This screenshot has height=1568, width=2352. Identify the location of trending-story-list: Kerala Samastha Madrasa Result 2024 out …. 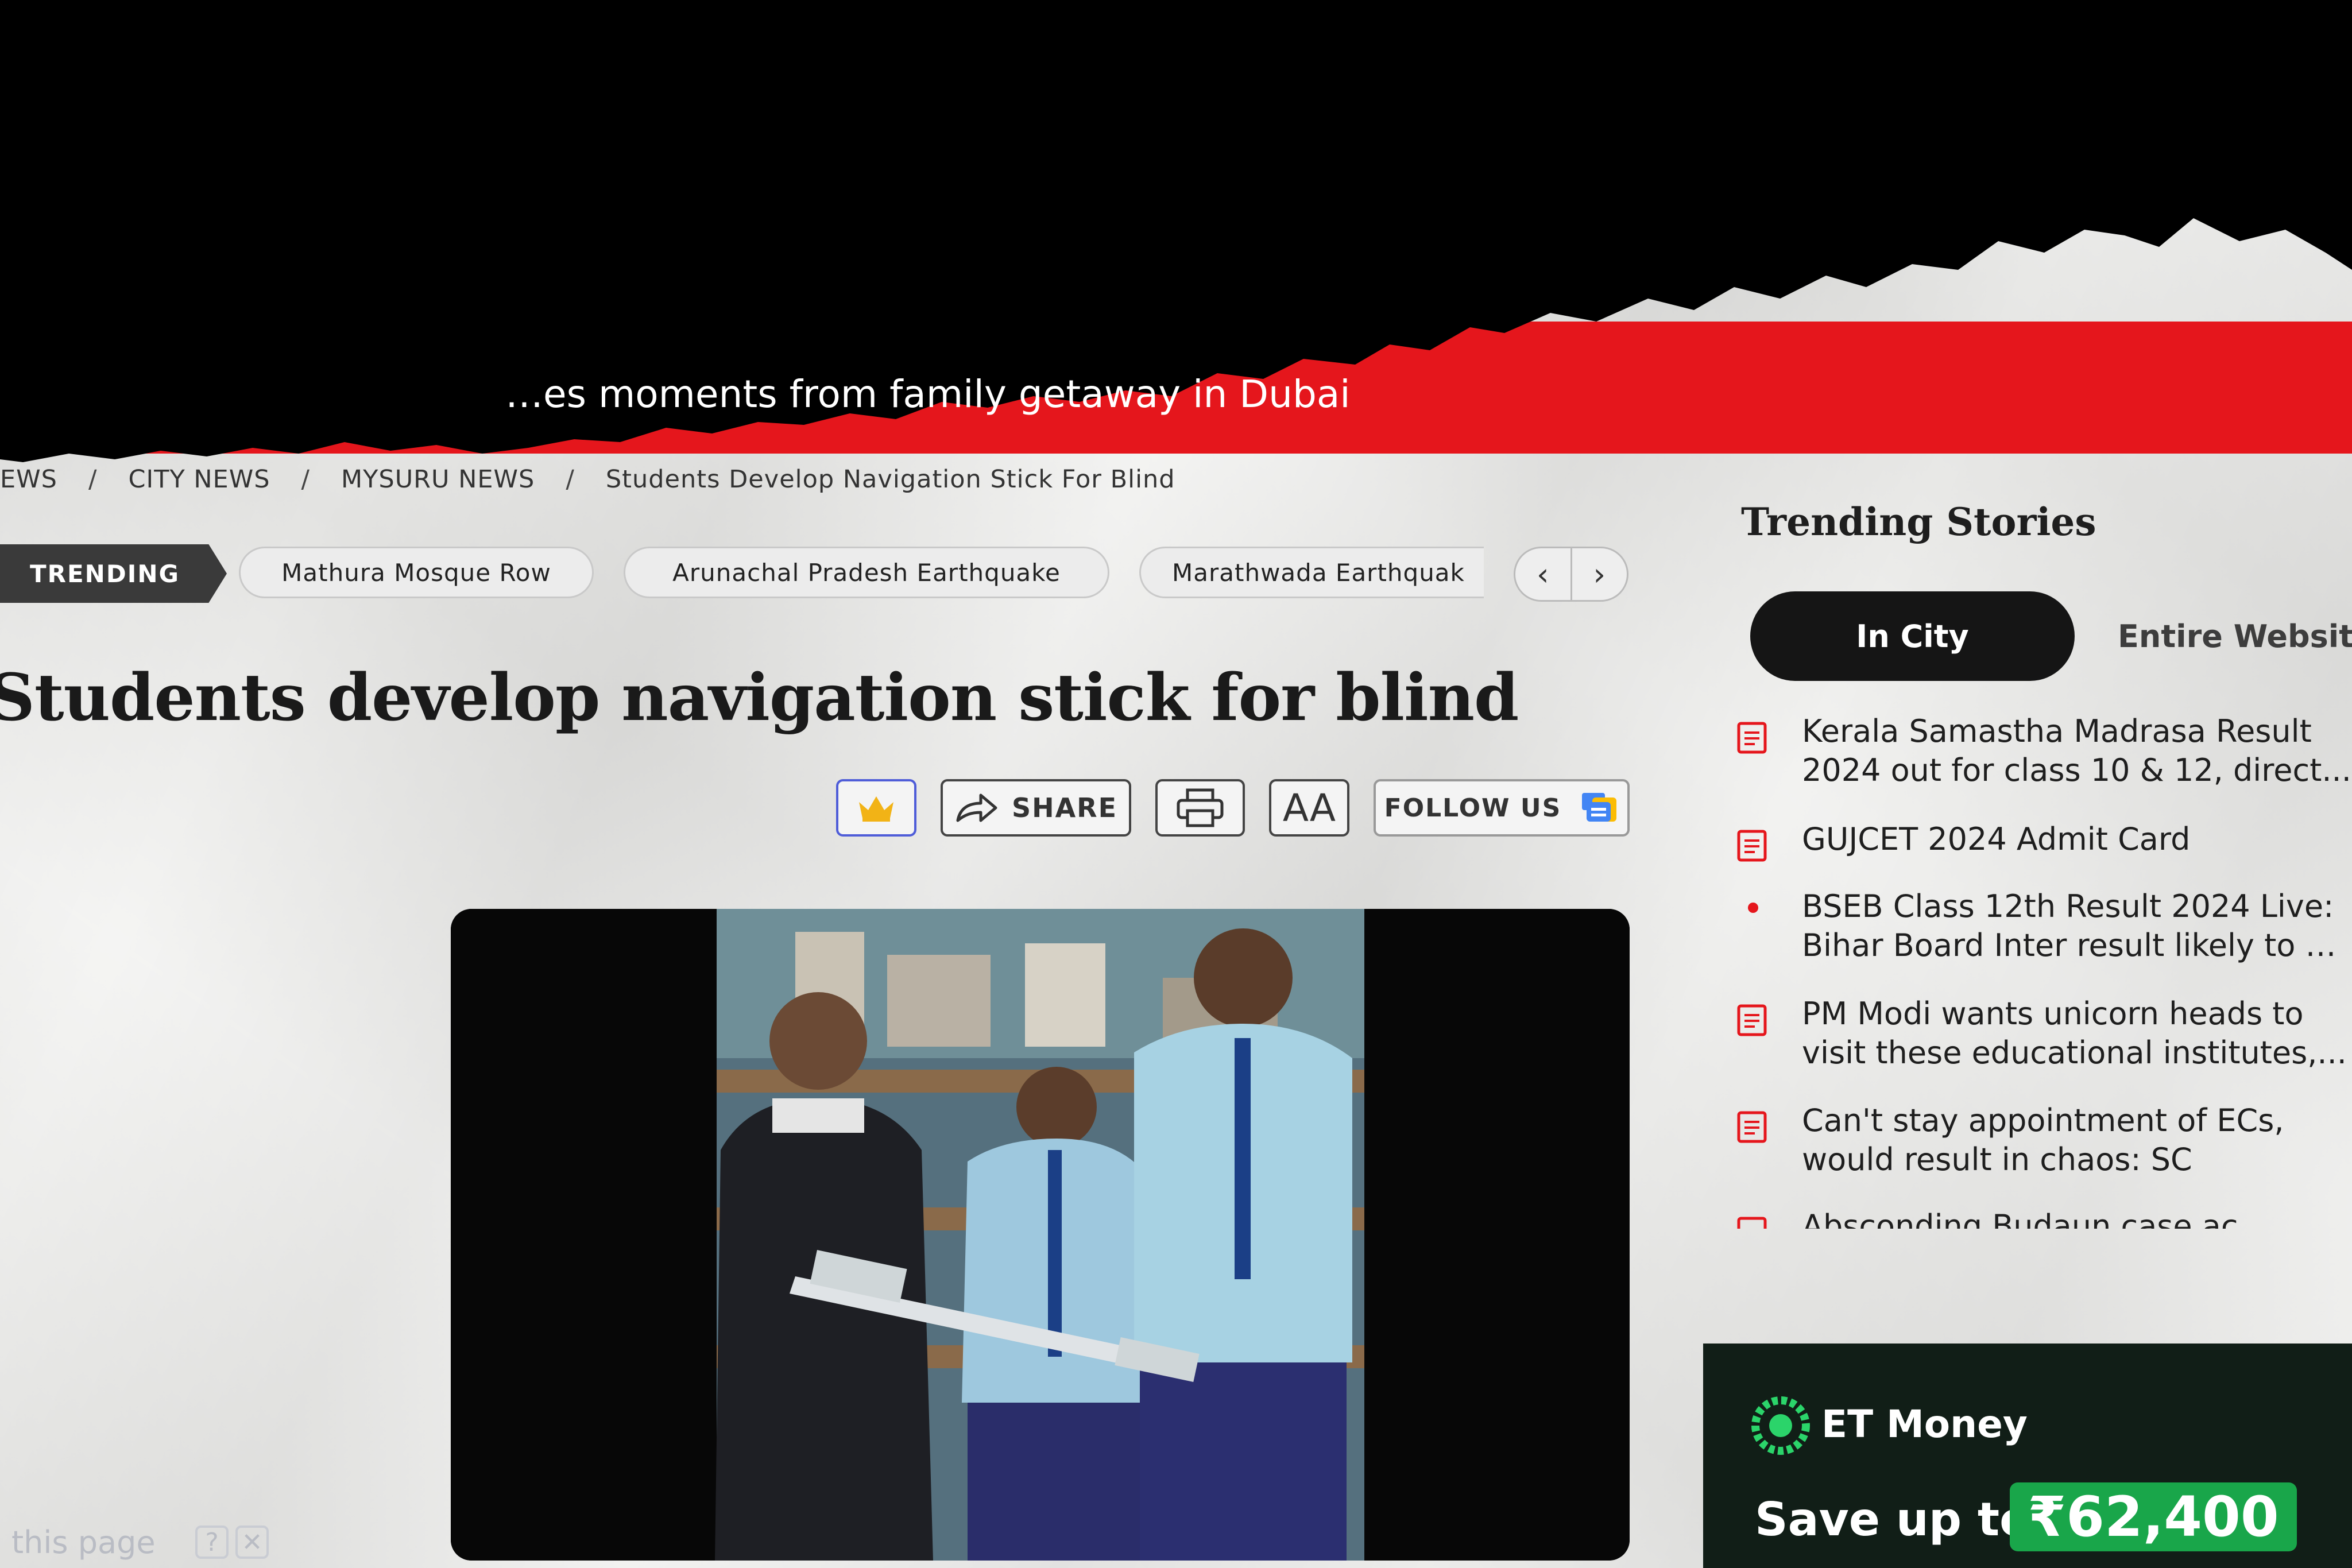
(2043, 970).